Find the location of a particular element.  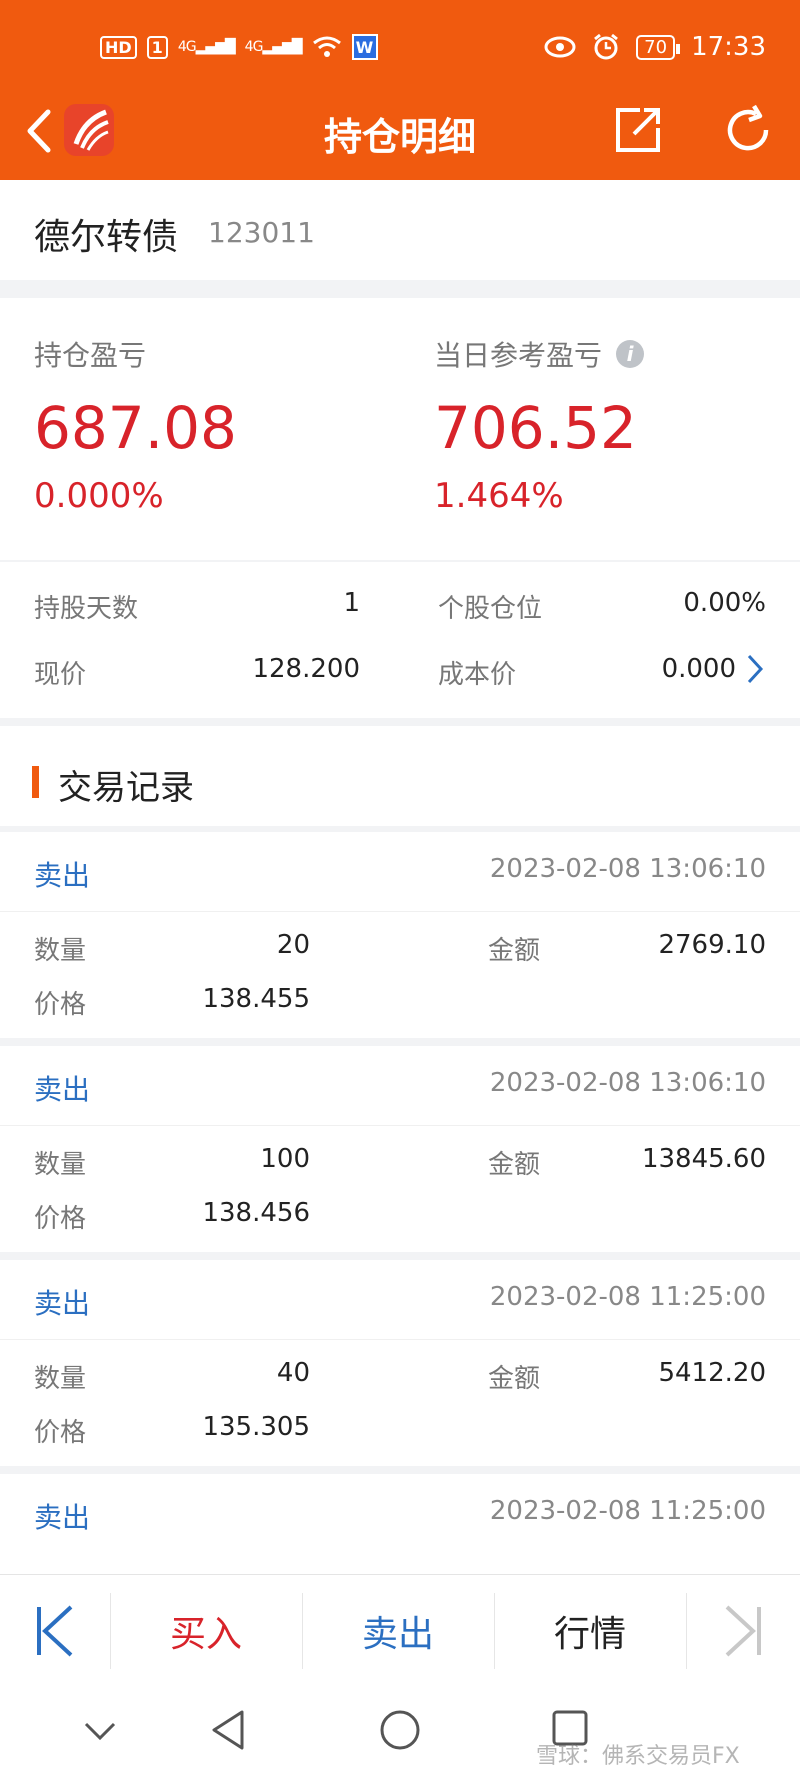

skip-previous-icon is located at coordinates (55, 1631).